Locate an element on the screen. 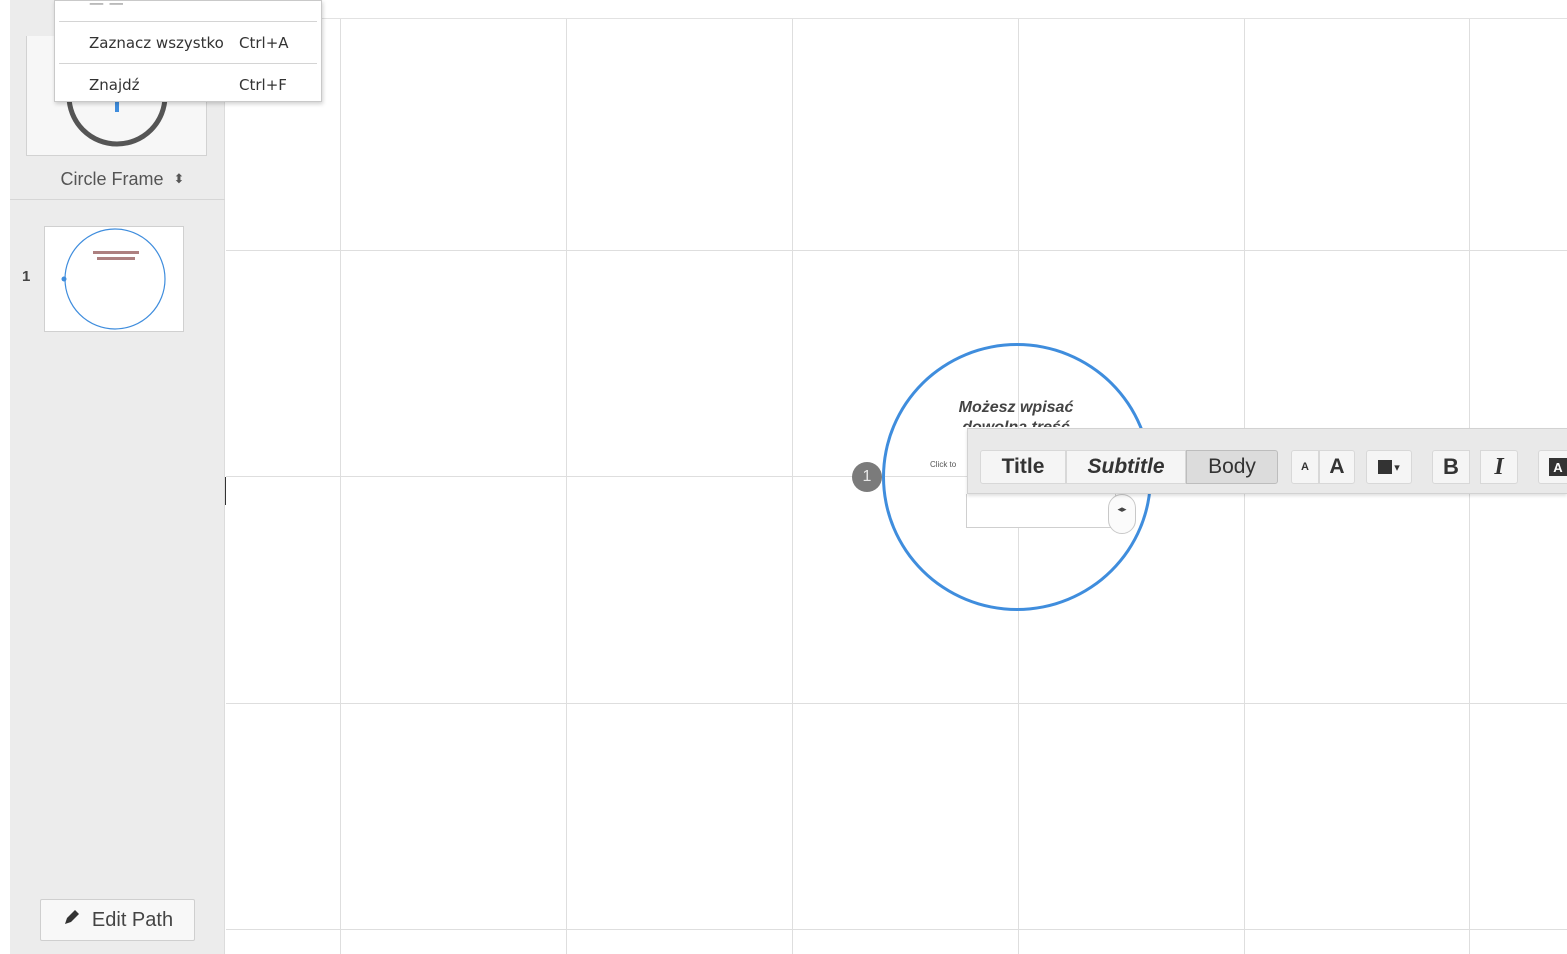  pencil-icon is located at coordinates (72, 920).